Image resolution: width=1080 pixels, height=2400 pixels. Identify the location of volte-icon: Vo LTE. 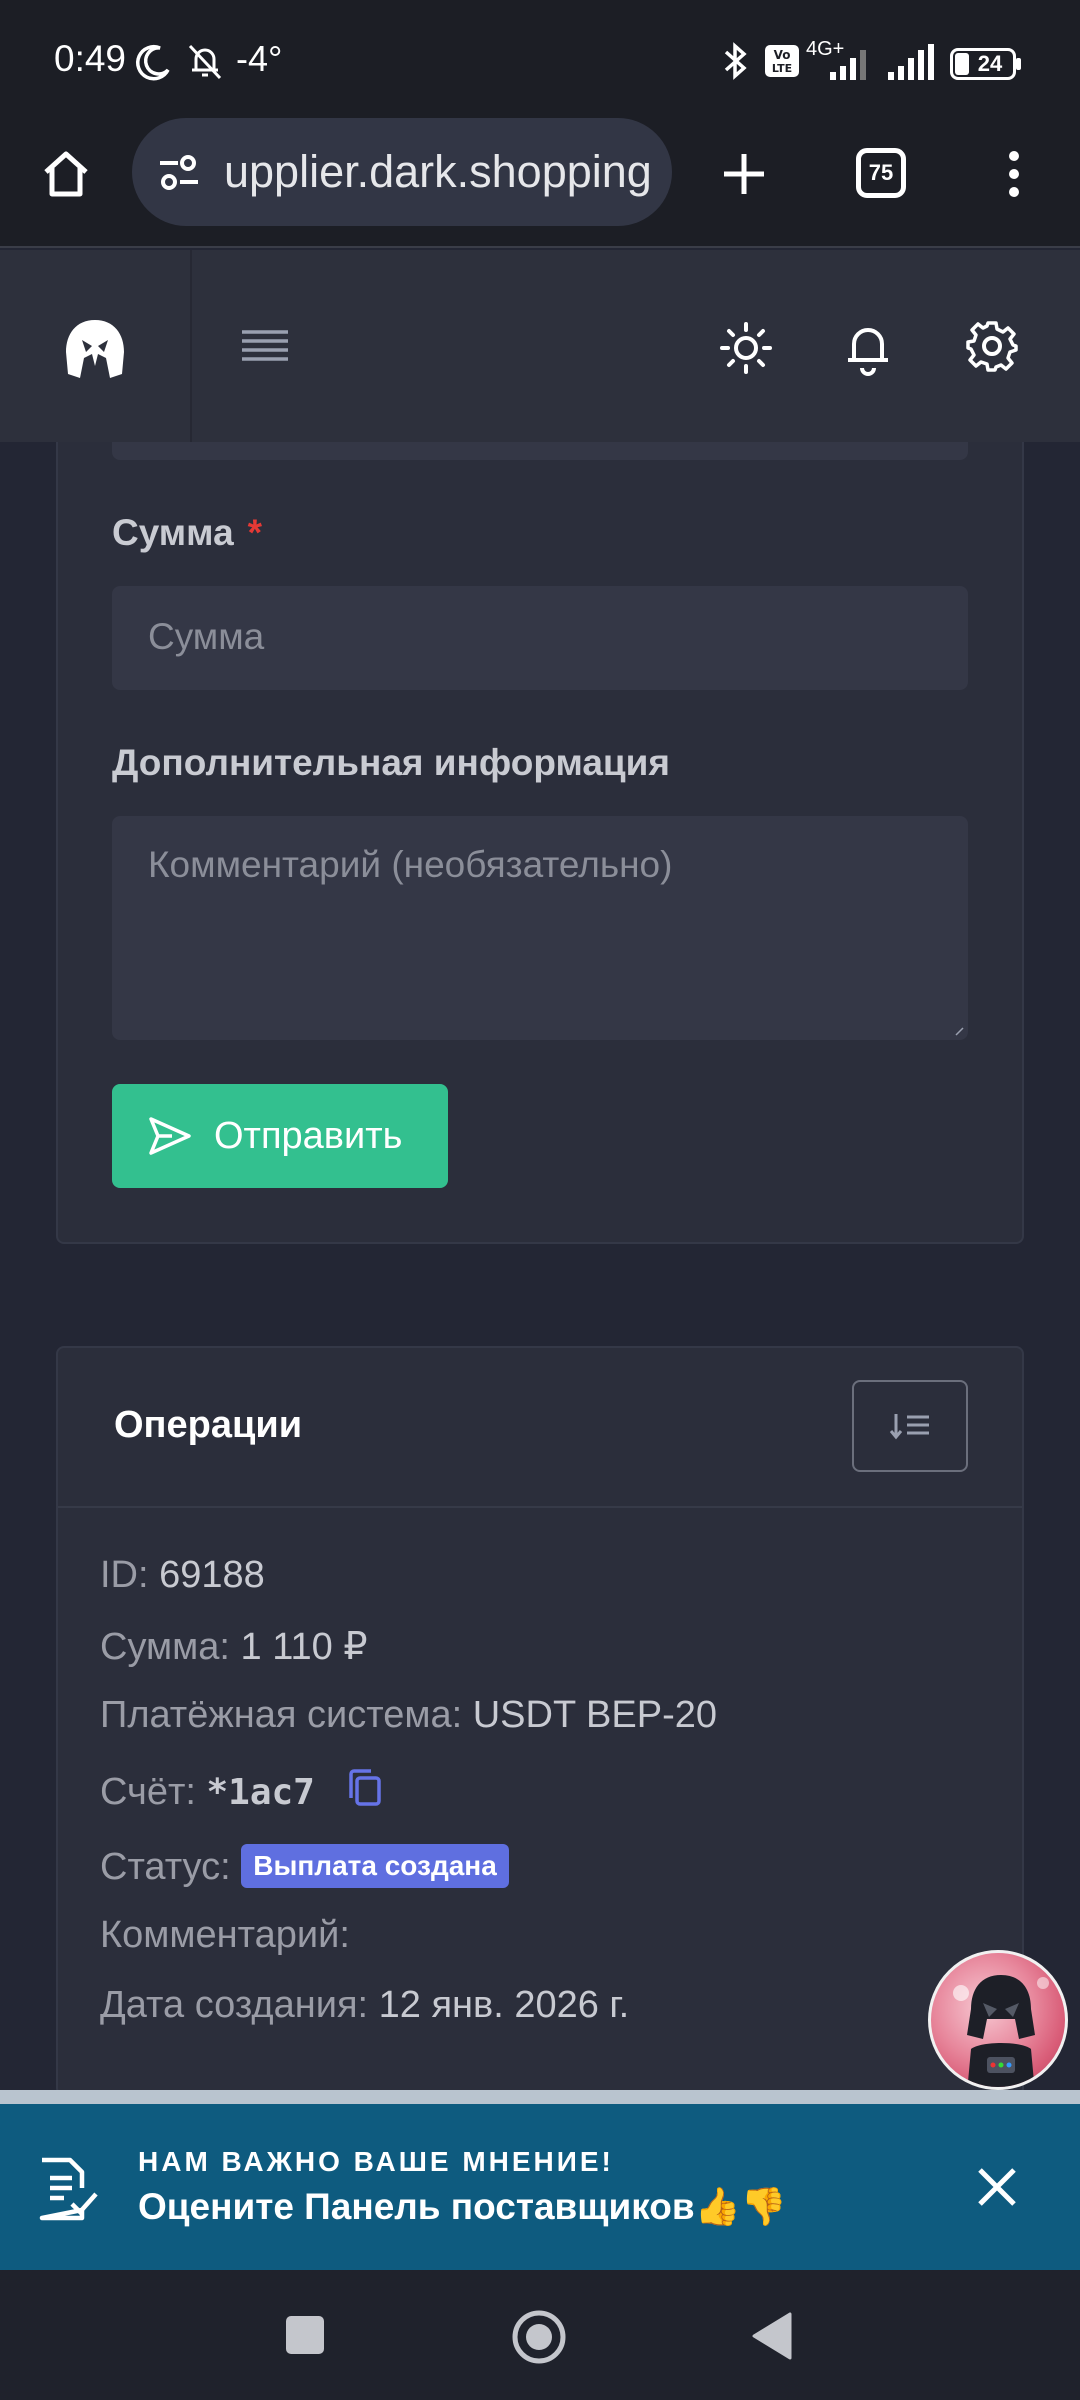
(782, 61).